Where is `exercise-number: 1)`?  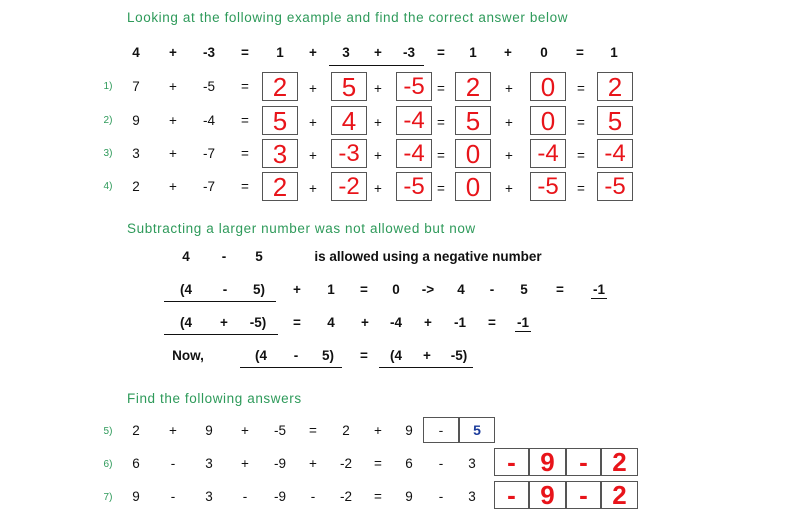
exercise-number: 1) is located at coordinates (108, 86).